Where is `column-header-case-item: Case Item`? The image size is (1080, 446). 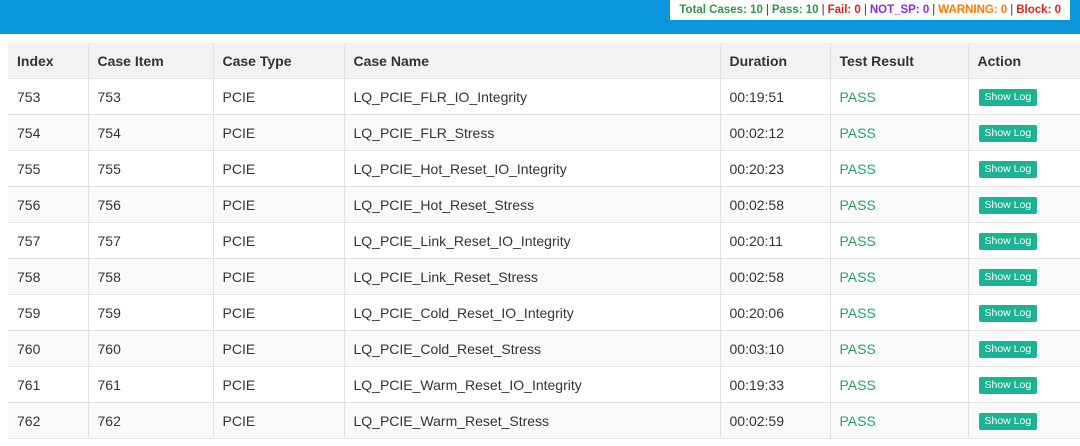
column-header-case-item: Case Item is located at coordinates (151, 61).